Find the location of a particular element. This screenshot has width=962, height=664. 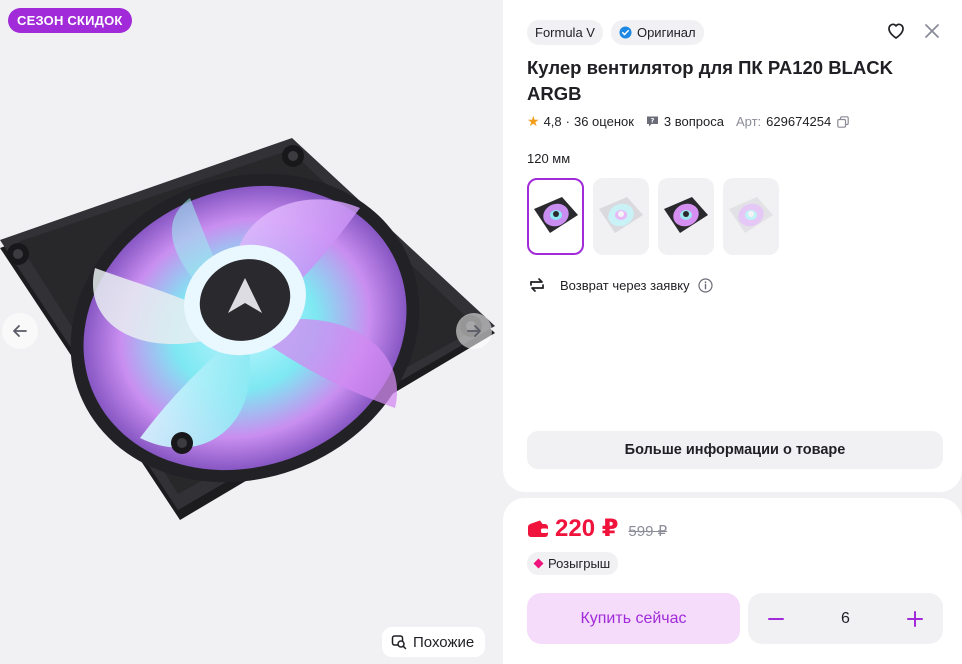

article-label: Арт: is located at coordinates (748, 121).